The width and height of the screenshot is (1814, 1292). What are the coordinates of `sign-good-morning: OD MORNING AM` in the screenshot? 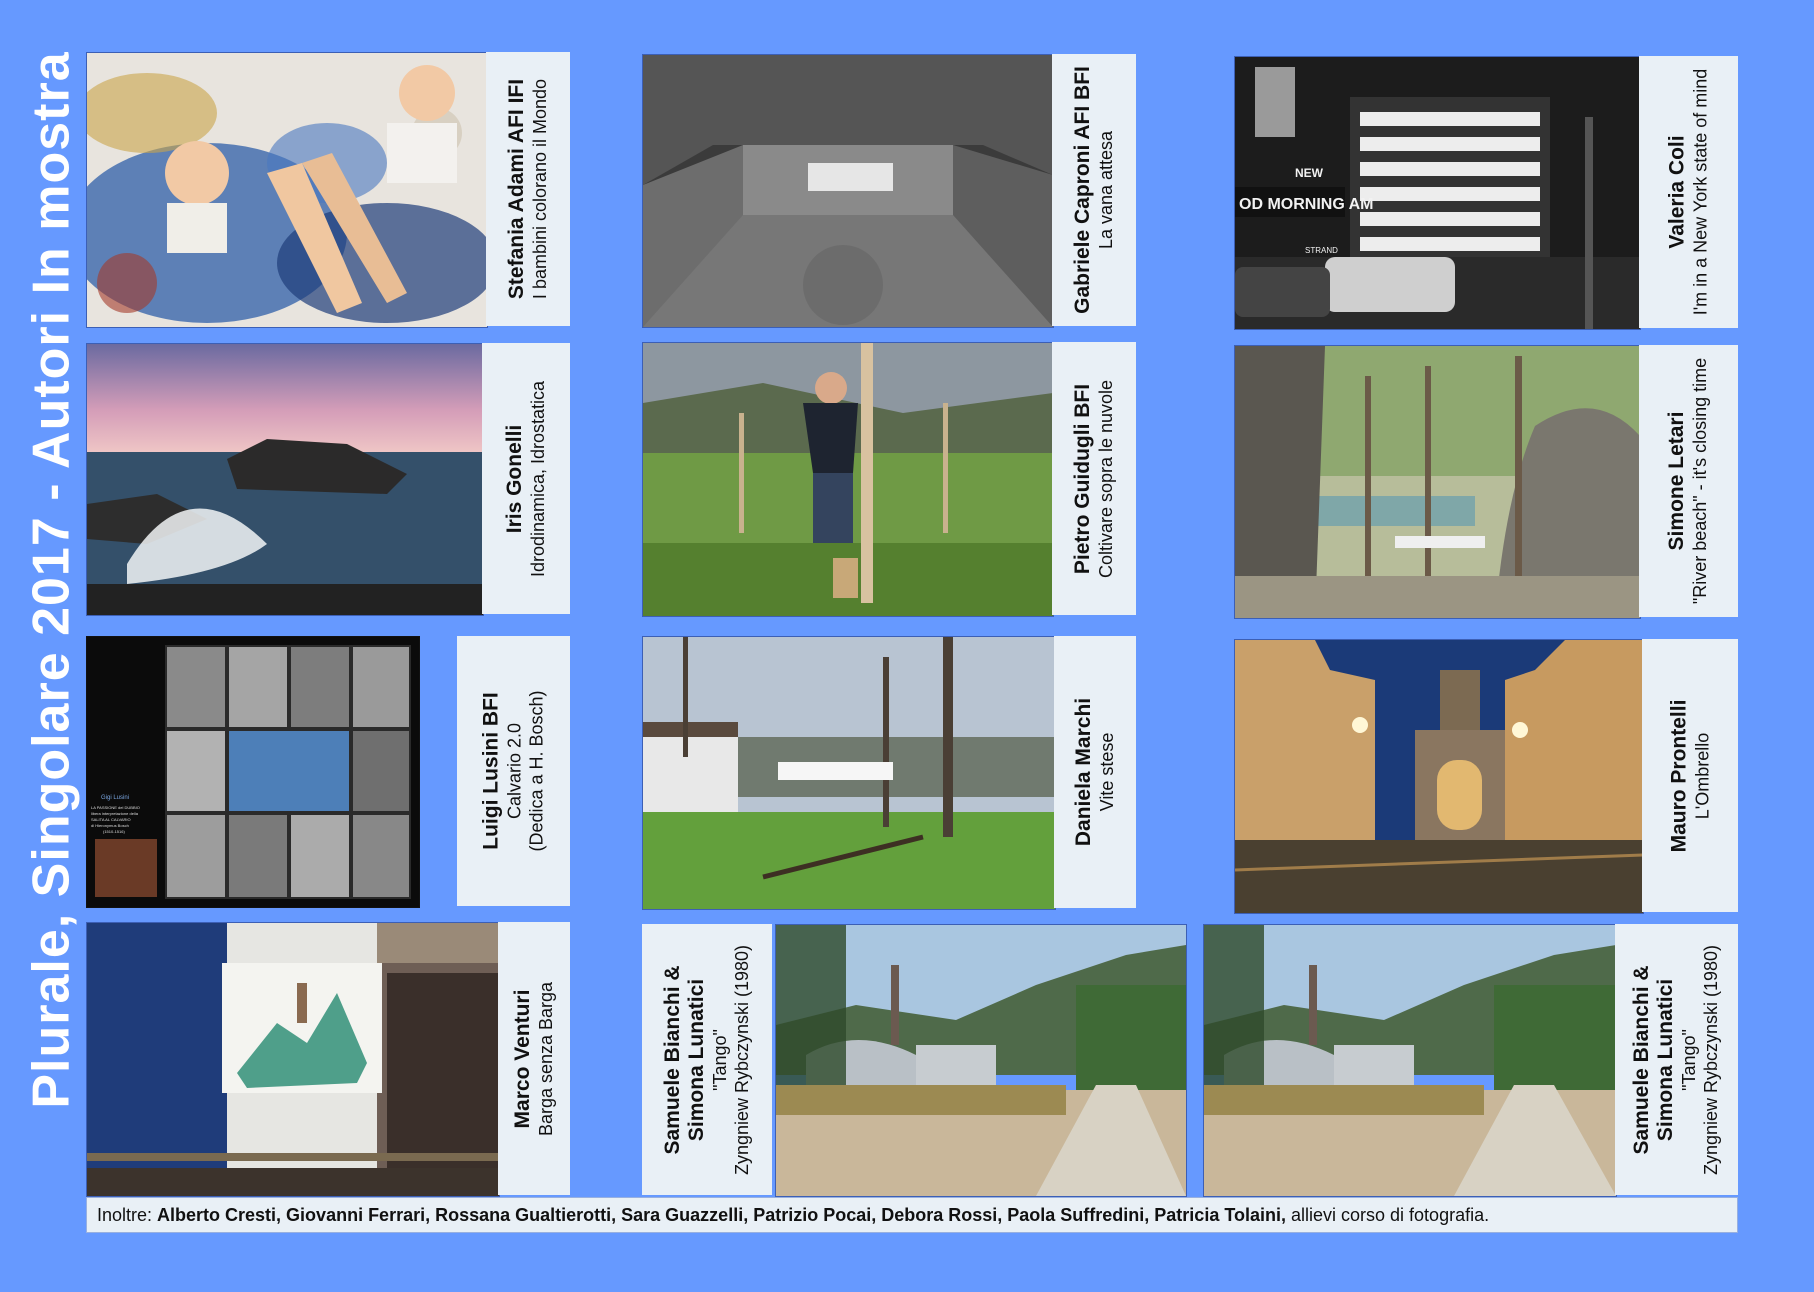 It's located at (1306, 204).